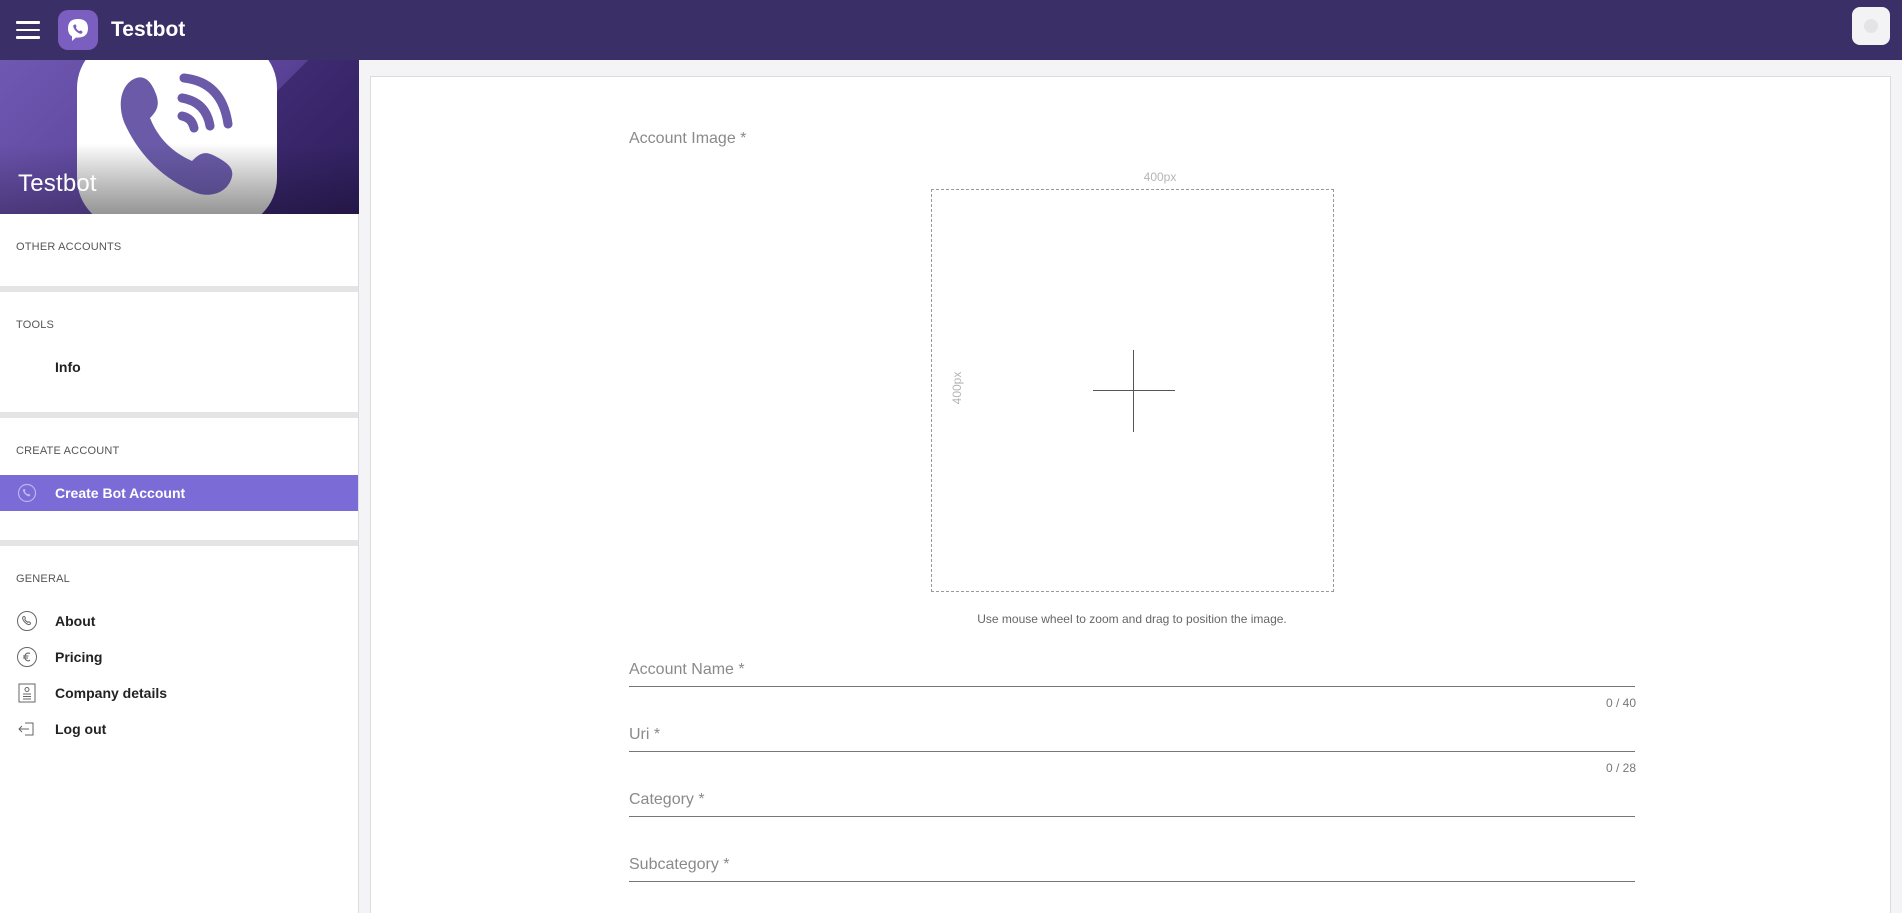 The width and height of the screenshot is (1902, 913). I want to click on sidebar-item-about: About, so click(179, 621).